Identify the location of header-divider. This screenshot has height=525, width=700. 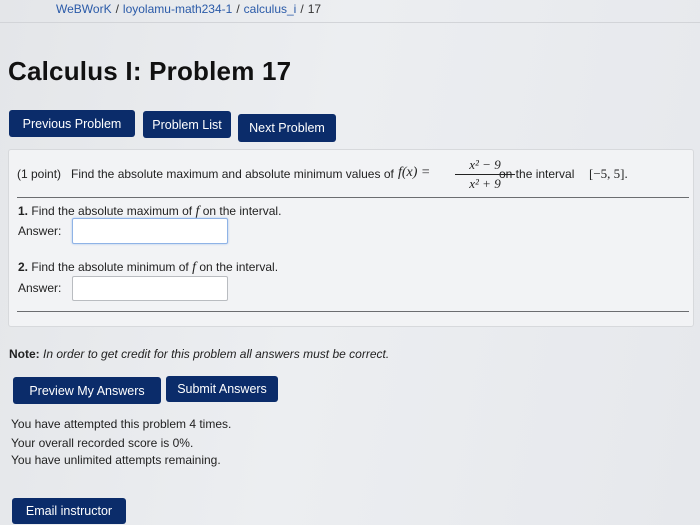
(350, 22).